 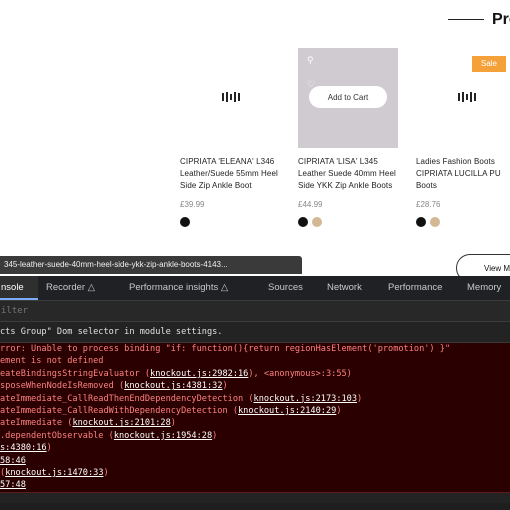 I want to click on source-link: knockout.js:1470:33, so click(x=54, y=473).